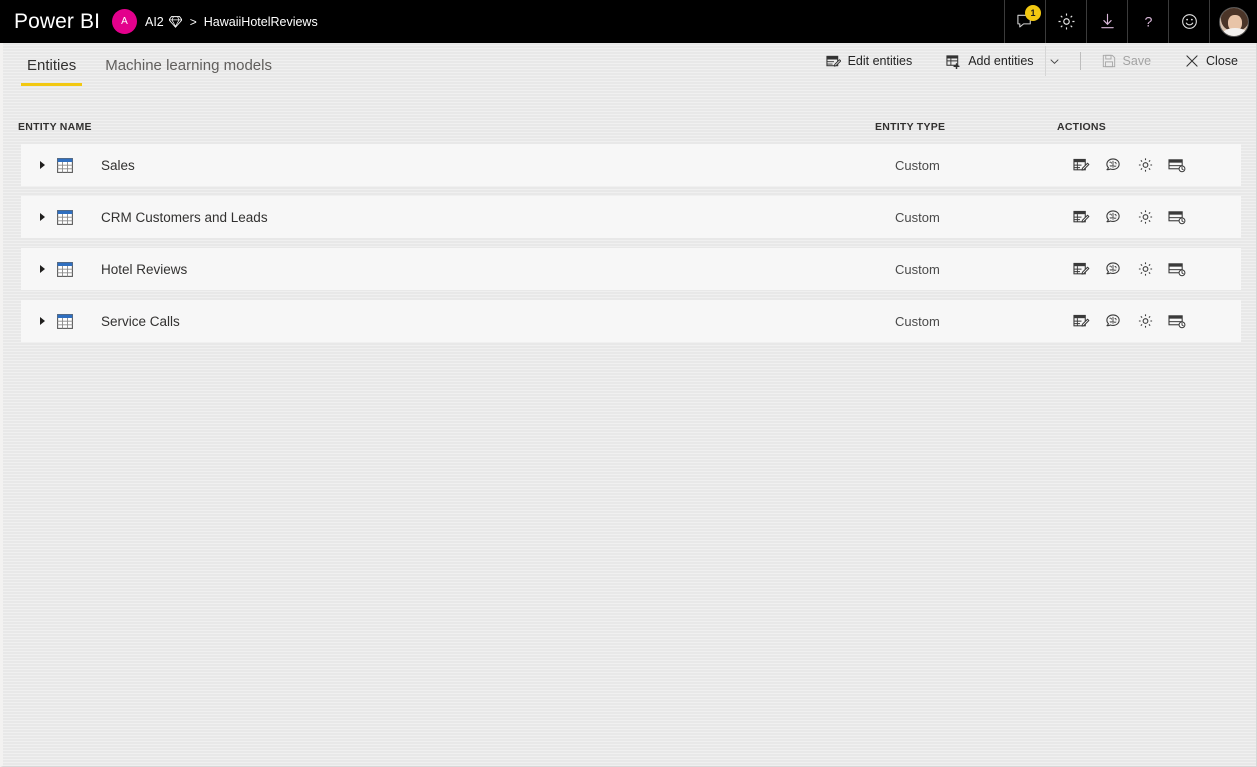 The height and width of the screenshot is (767, 1257). Describe the element at coordinates (1033, 13) in the screenshot. I see `notification-count-badge: 1` at that location.